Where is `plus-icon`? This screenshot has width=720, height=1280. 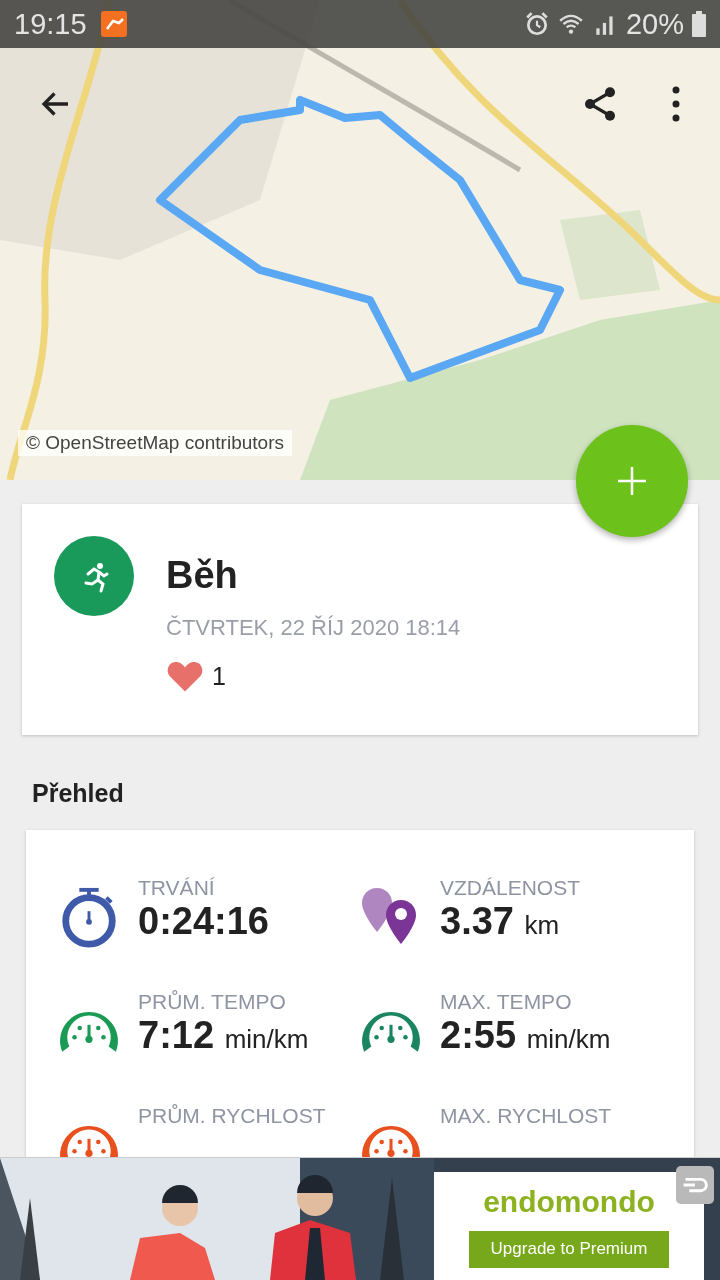 plus-icon is located at coordinates (632, 481).